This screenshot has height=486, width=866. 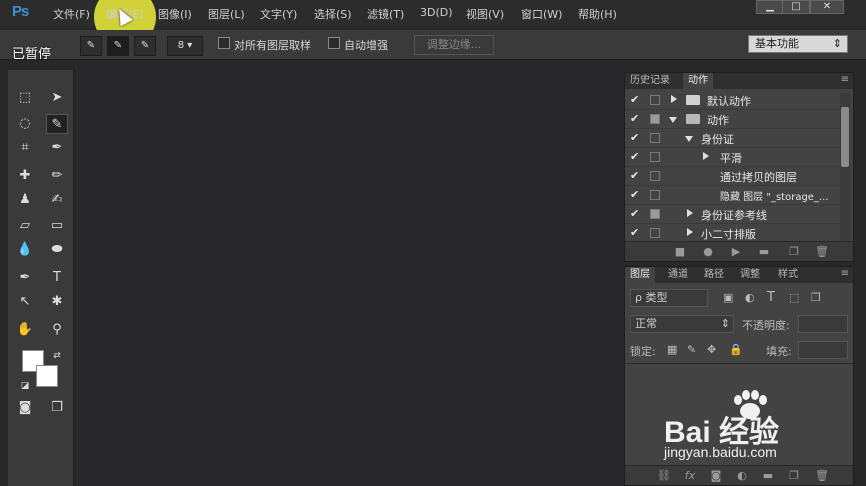 I want to click on opacity-field, so click(x=823, y=324).